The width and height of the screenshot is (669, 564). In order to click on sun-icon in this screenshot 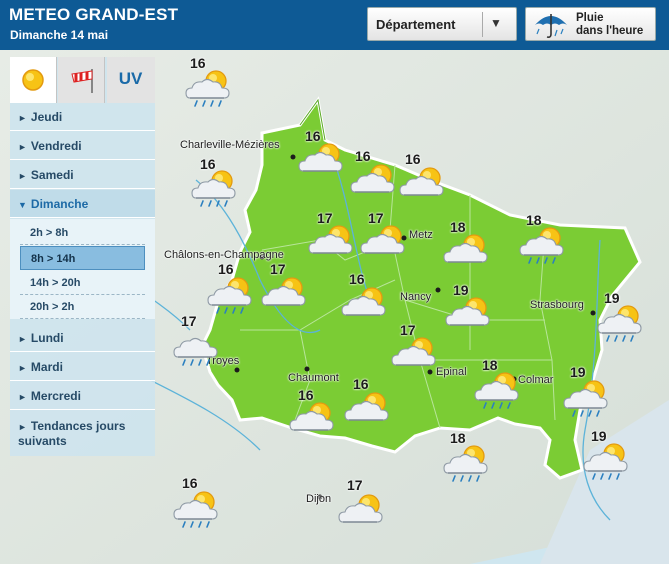, I will do `click(33, 80)`.